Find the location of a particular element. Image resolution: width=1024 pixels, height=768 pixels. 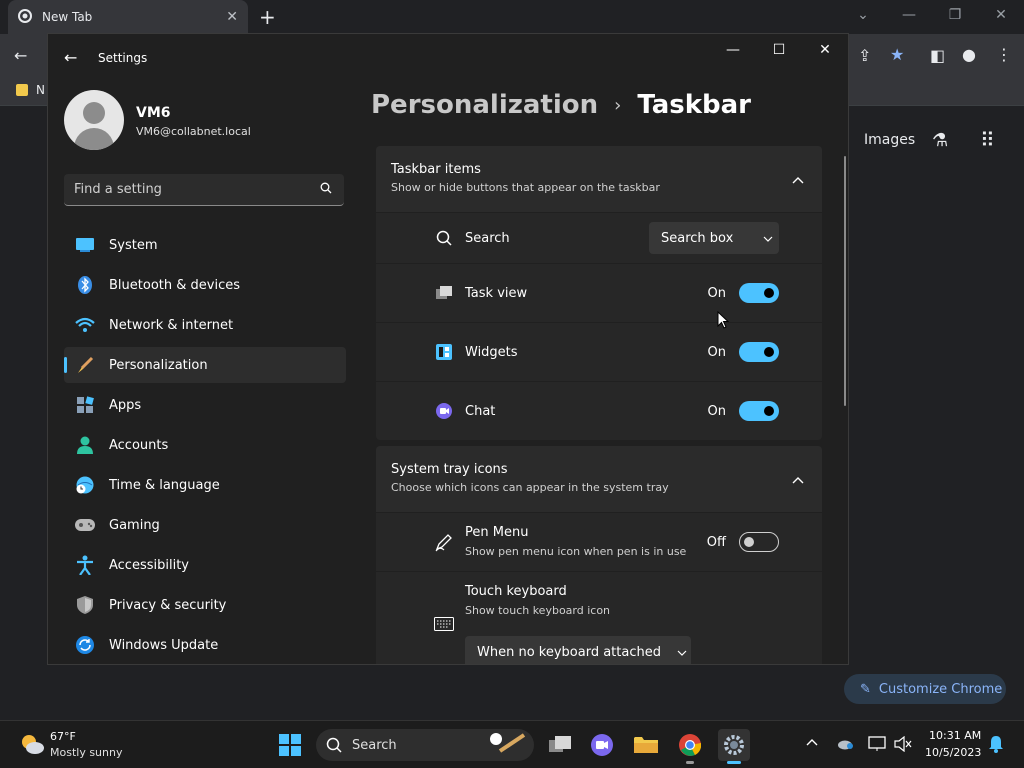

pen-menu-toggle is located at coordinates (759, 542).